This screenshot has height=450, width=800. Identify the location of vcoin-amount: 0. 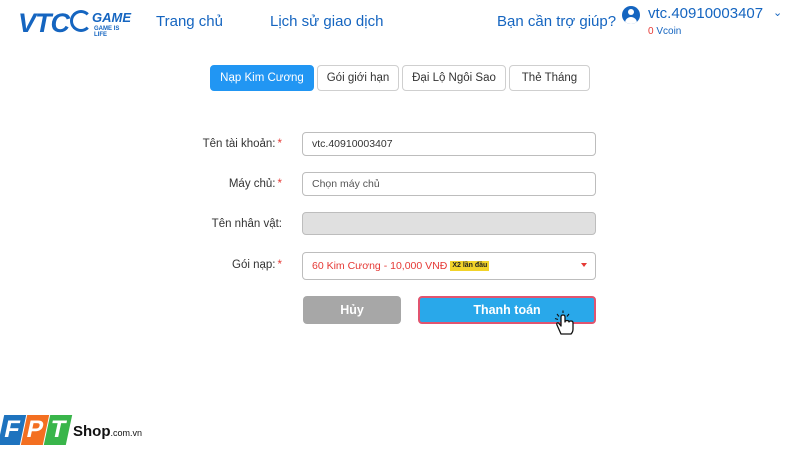
(651, 31).